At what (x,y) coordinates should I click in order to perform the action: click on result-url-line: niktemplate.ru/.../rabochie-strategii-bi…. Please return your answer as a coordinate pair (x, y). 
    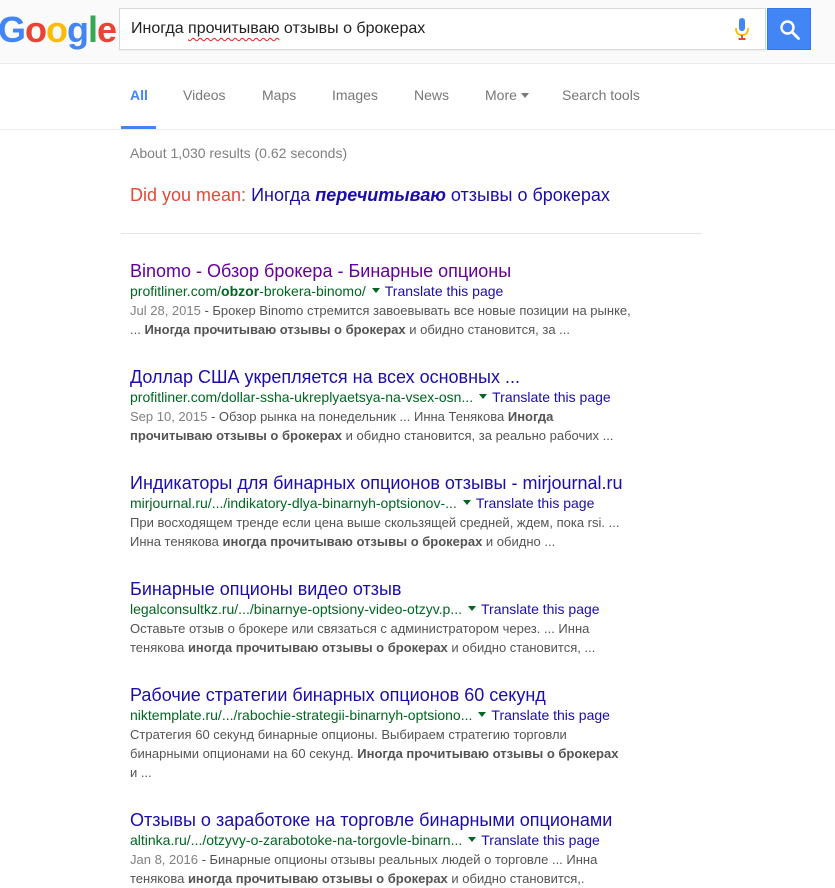
    Looking at the image, I should click on (410, 715).